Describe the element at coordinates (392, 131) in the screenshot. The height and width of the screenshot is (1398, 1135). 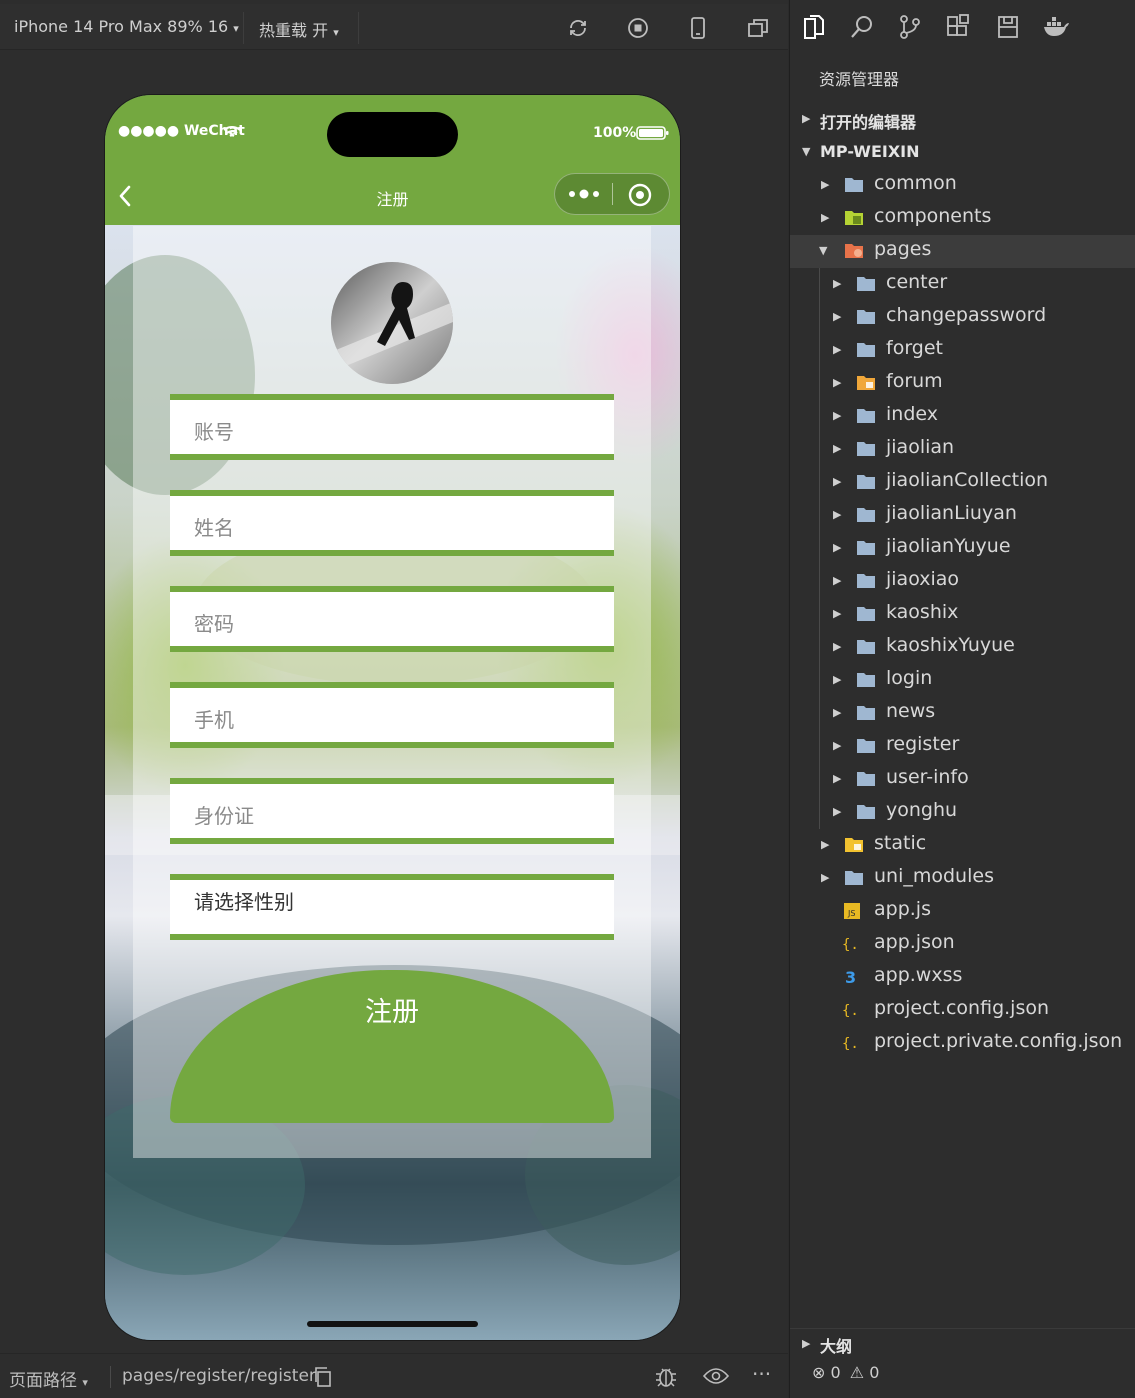
I see `status-bar: ●●●●● WeChat 100%` at that location.